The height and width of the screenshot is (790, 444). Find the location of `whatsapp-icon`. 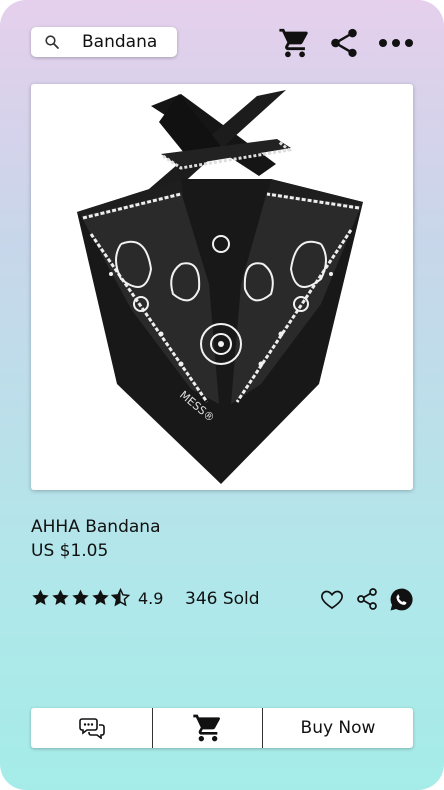

whatsapp-icon is located at coordinates (401, 599).